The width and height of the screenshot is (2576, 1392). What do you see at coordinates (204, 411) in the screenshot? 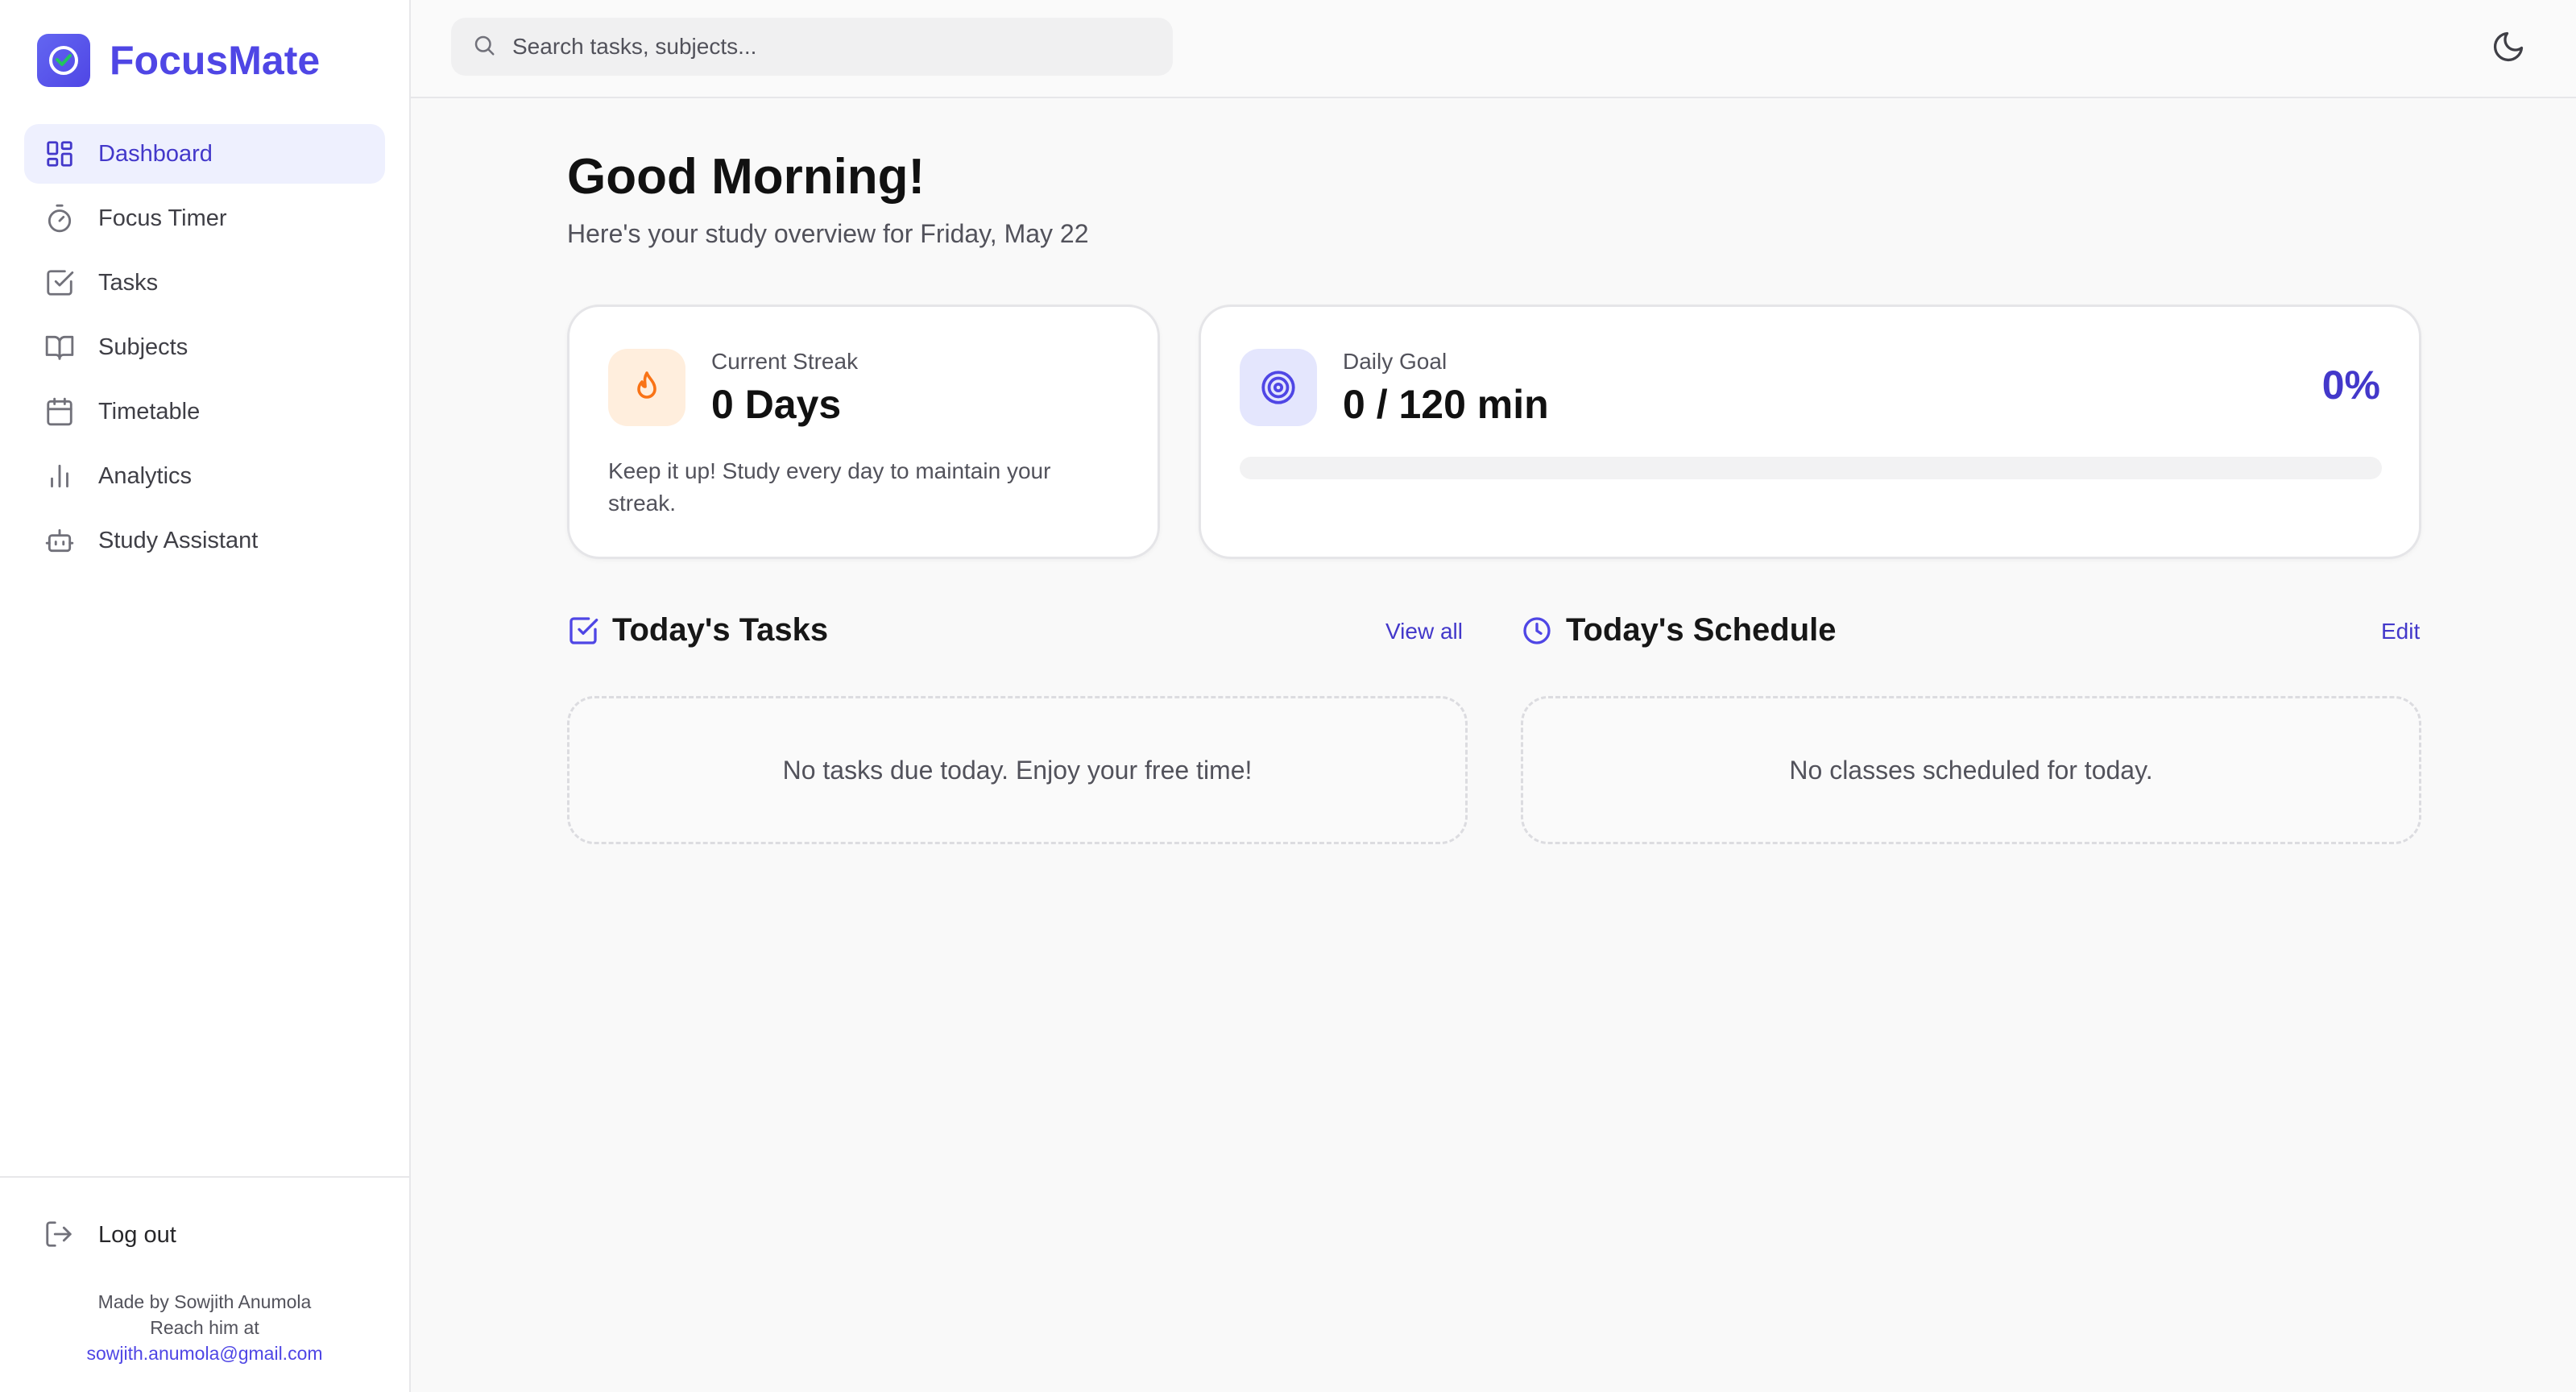
I see `sidebar-item-timetable: Timetable` at bounding box center [204, 411].